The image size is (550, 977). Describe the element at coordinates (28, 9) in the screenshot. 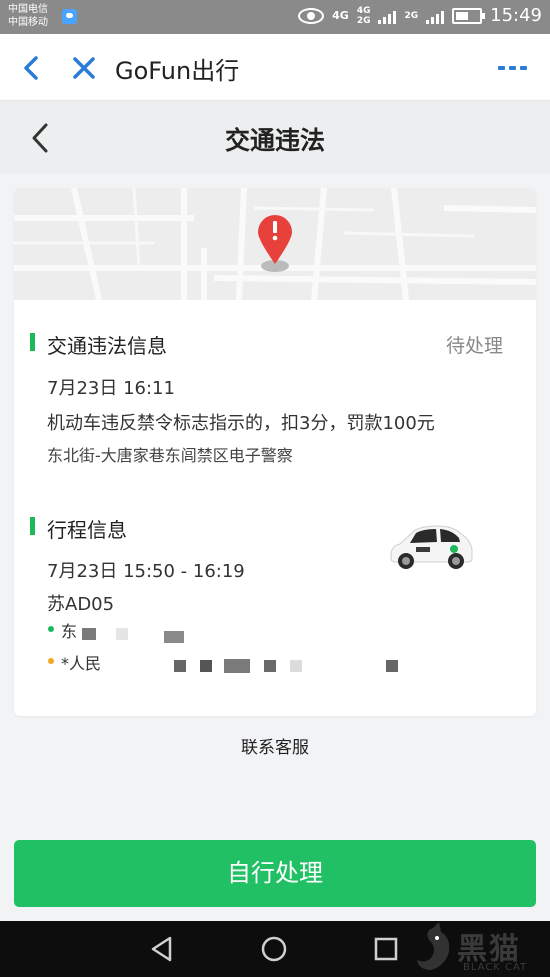

I see `carrier-1: 中国电信` at that location.